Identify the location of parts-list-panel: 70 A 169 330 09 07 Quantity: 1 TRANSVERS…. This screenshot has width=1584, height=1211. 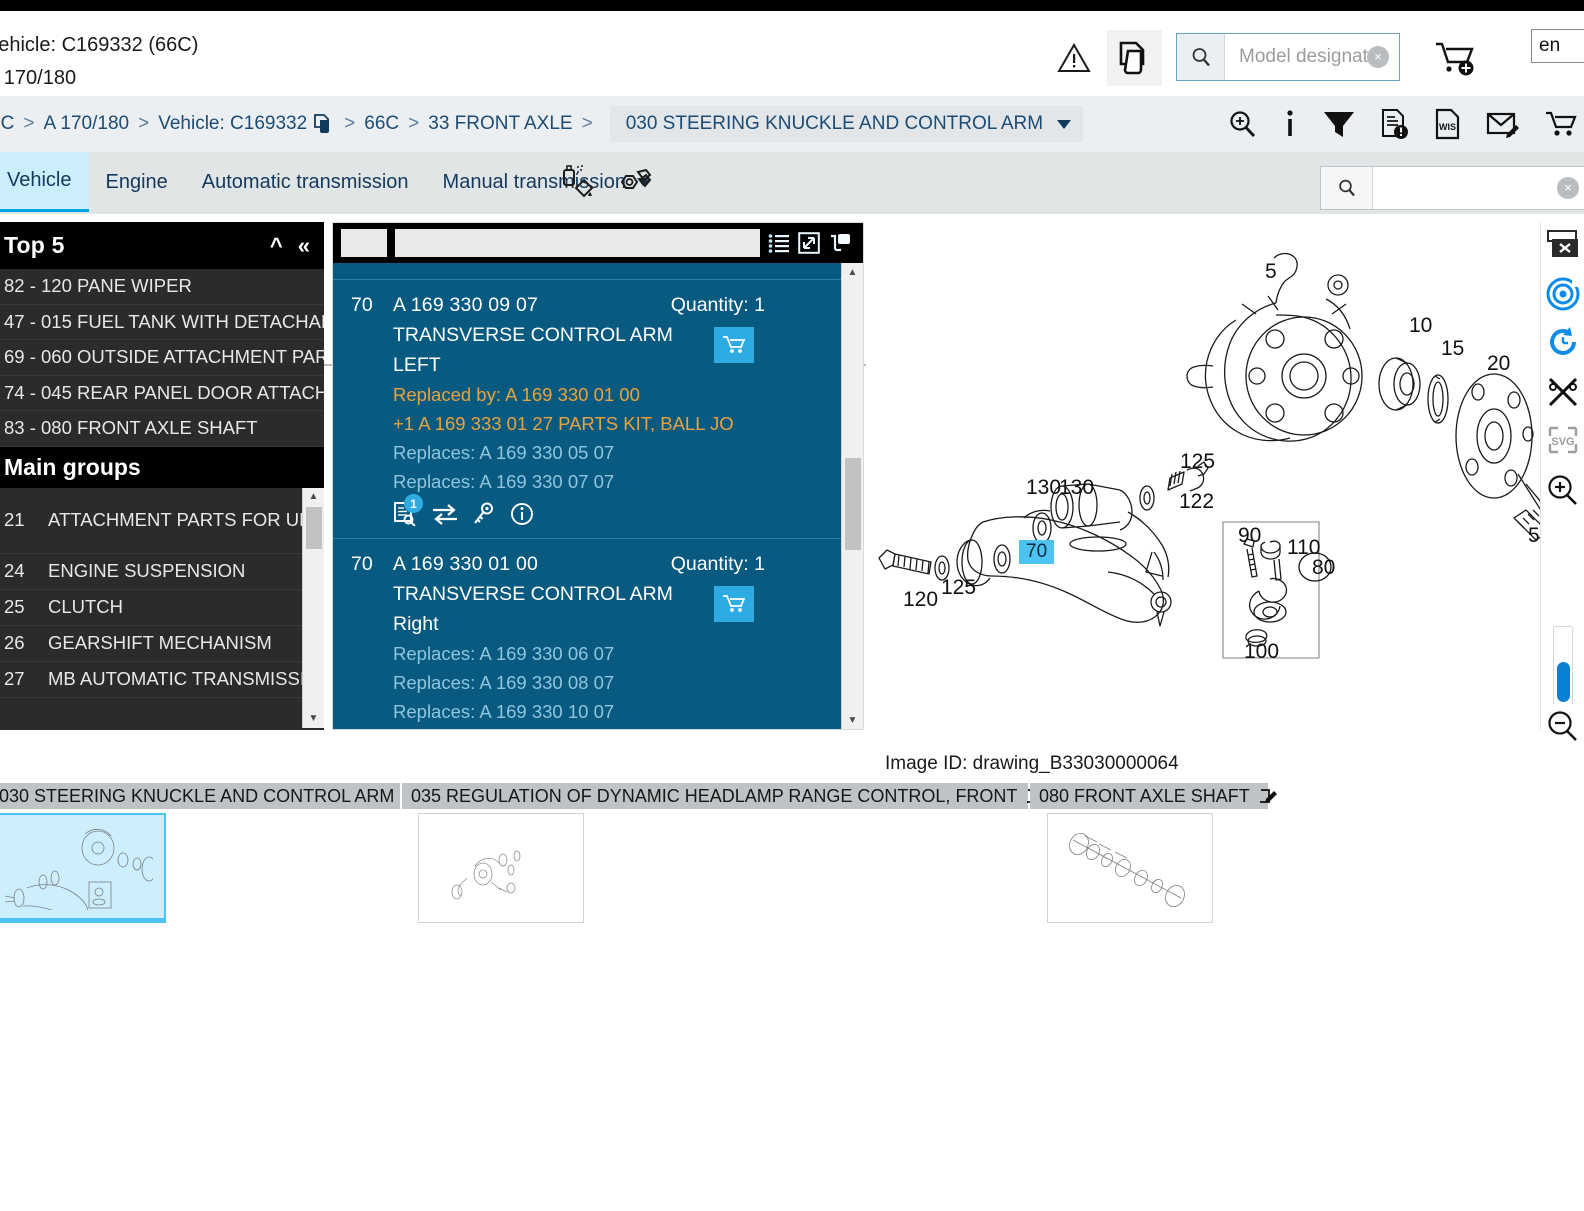
(598, 476).